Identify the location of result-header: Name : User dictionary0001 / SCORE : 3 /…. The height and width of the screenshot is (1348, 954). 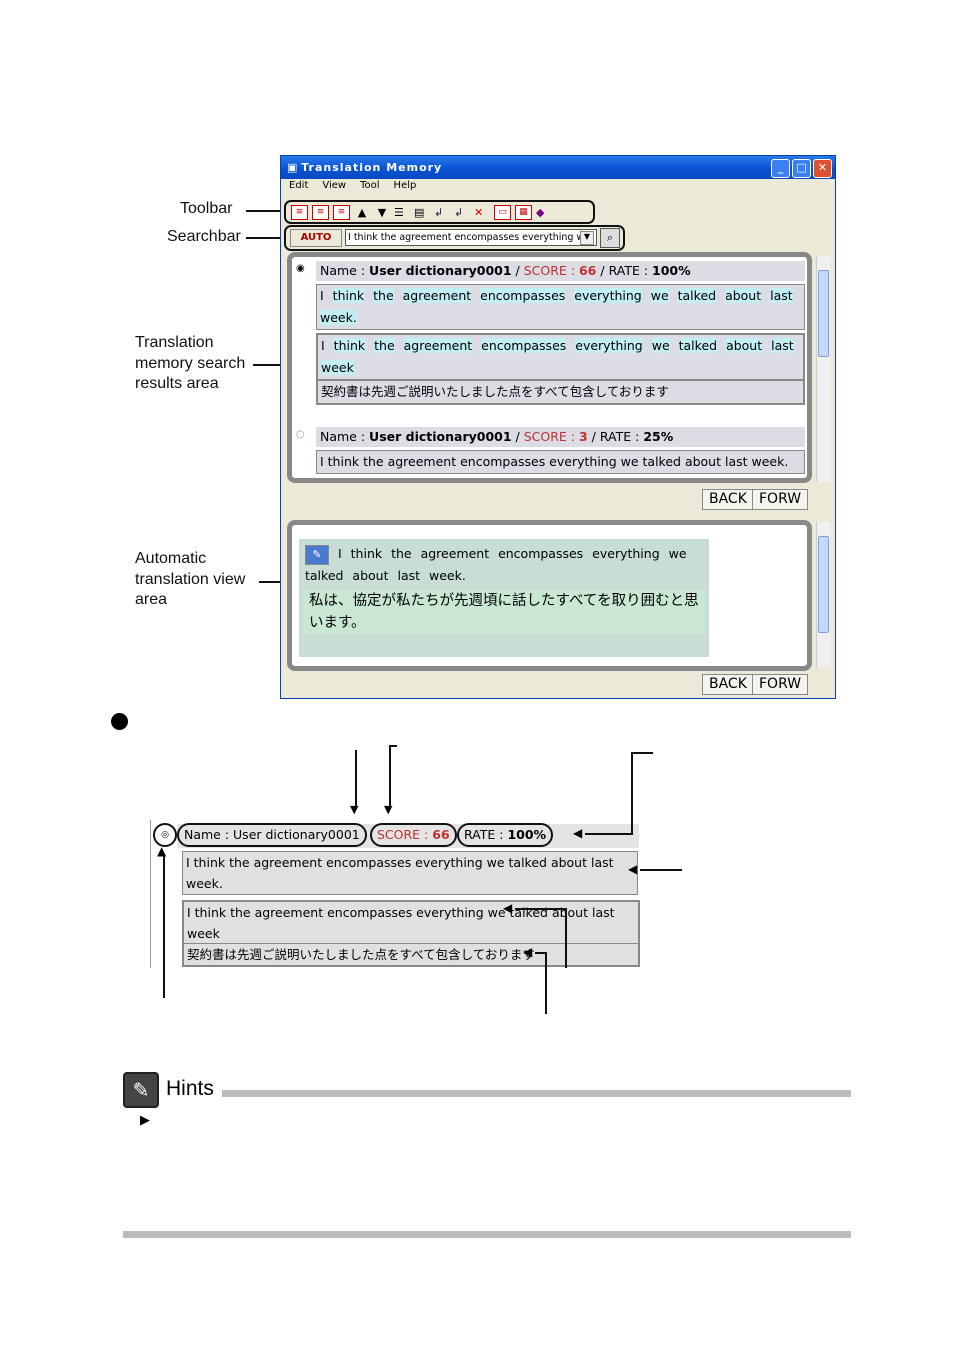
(560, 437).